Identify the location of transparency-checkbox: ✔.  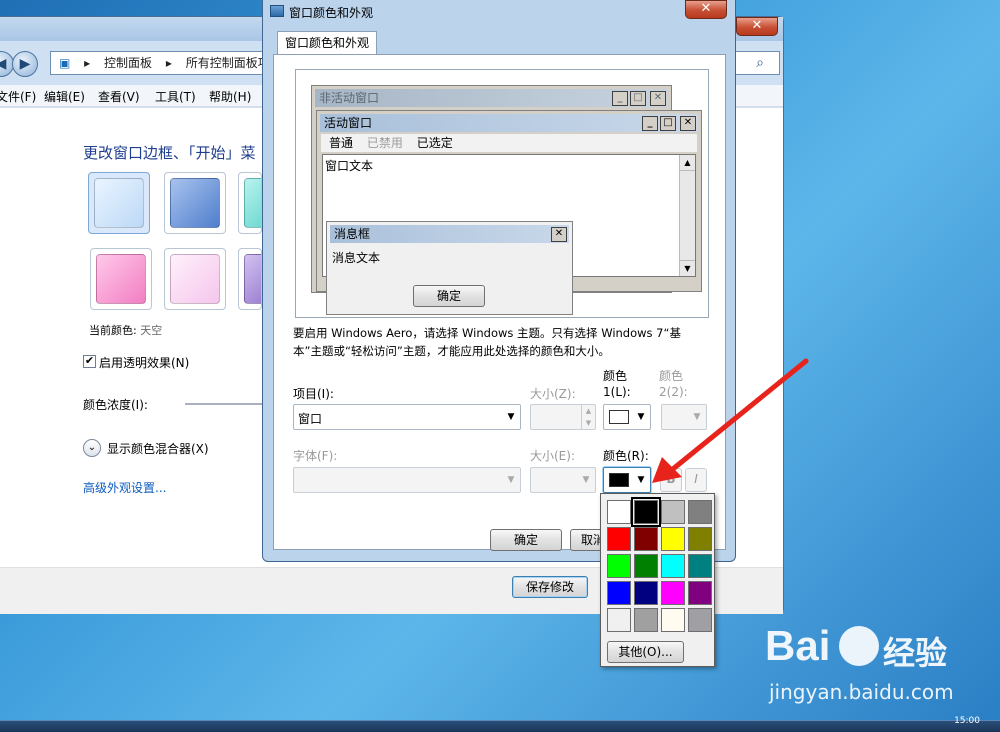
(89, 361).